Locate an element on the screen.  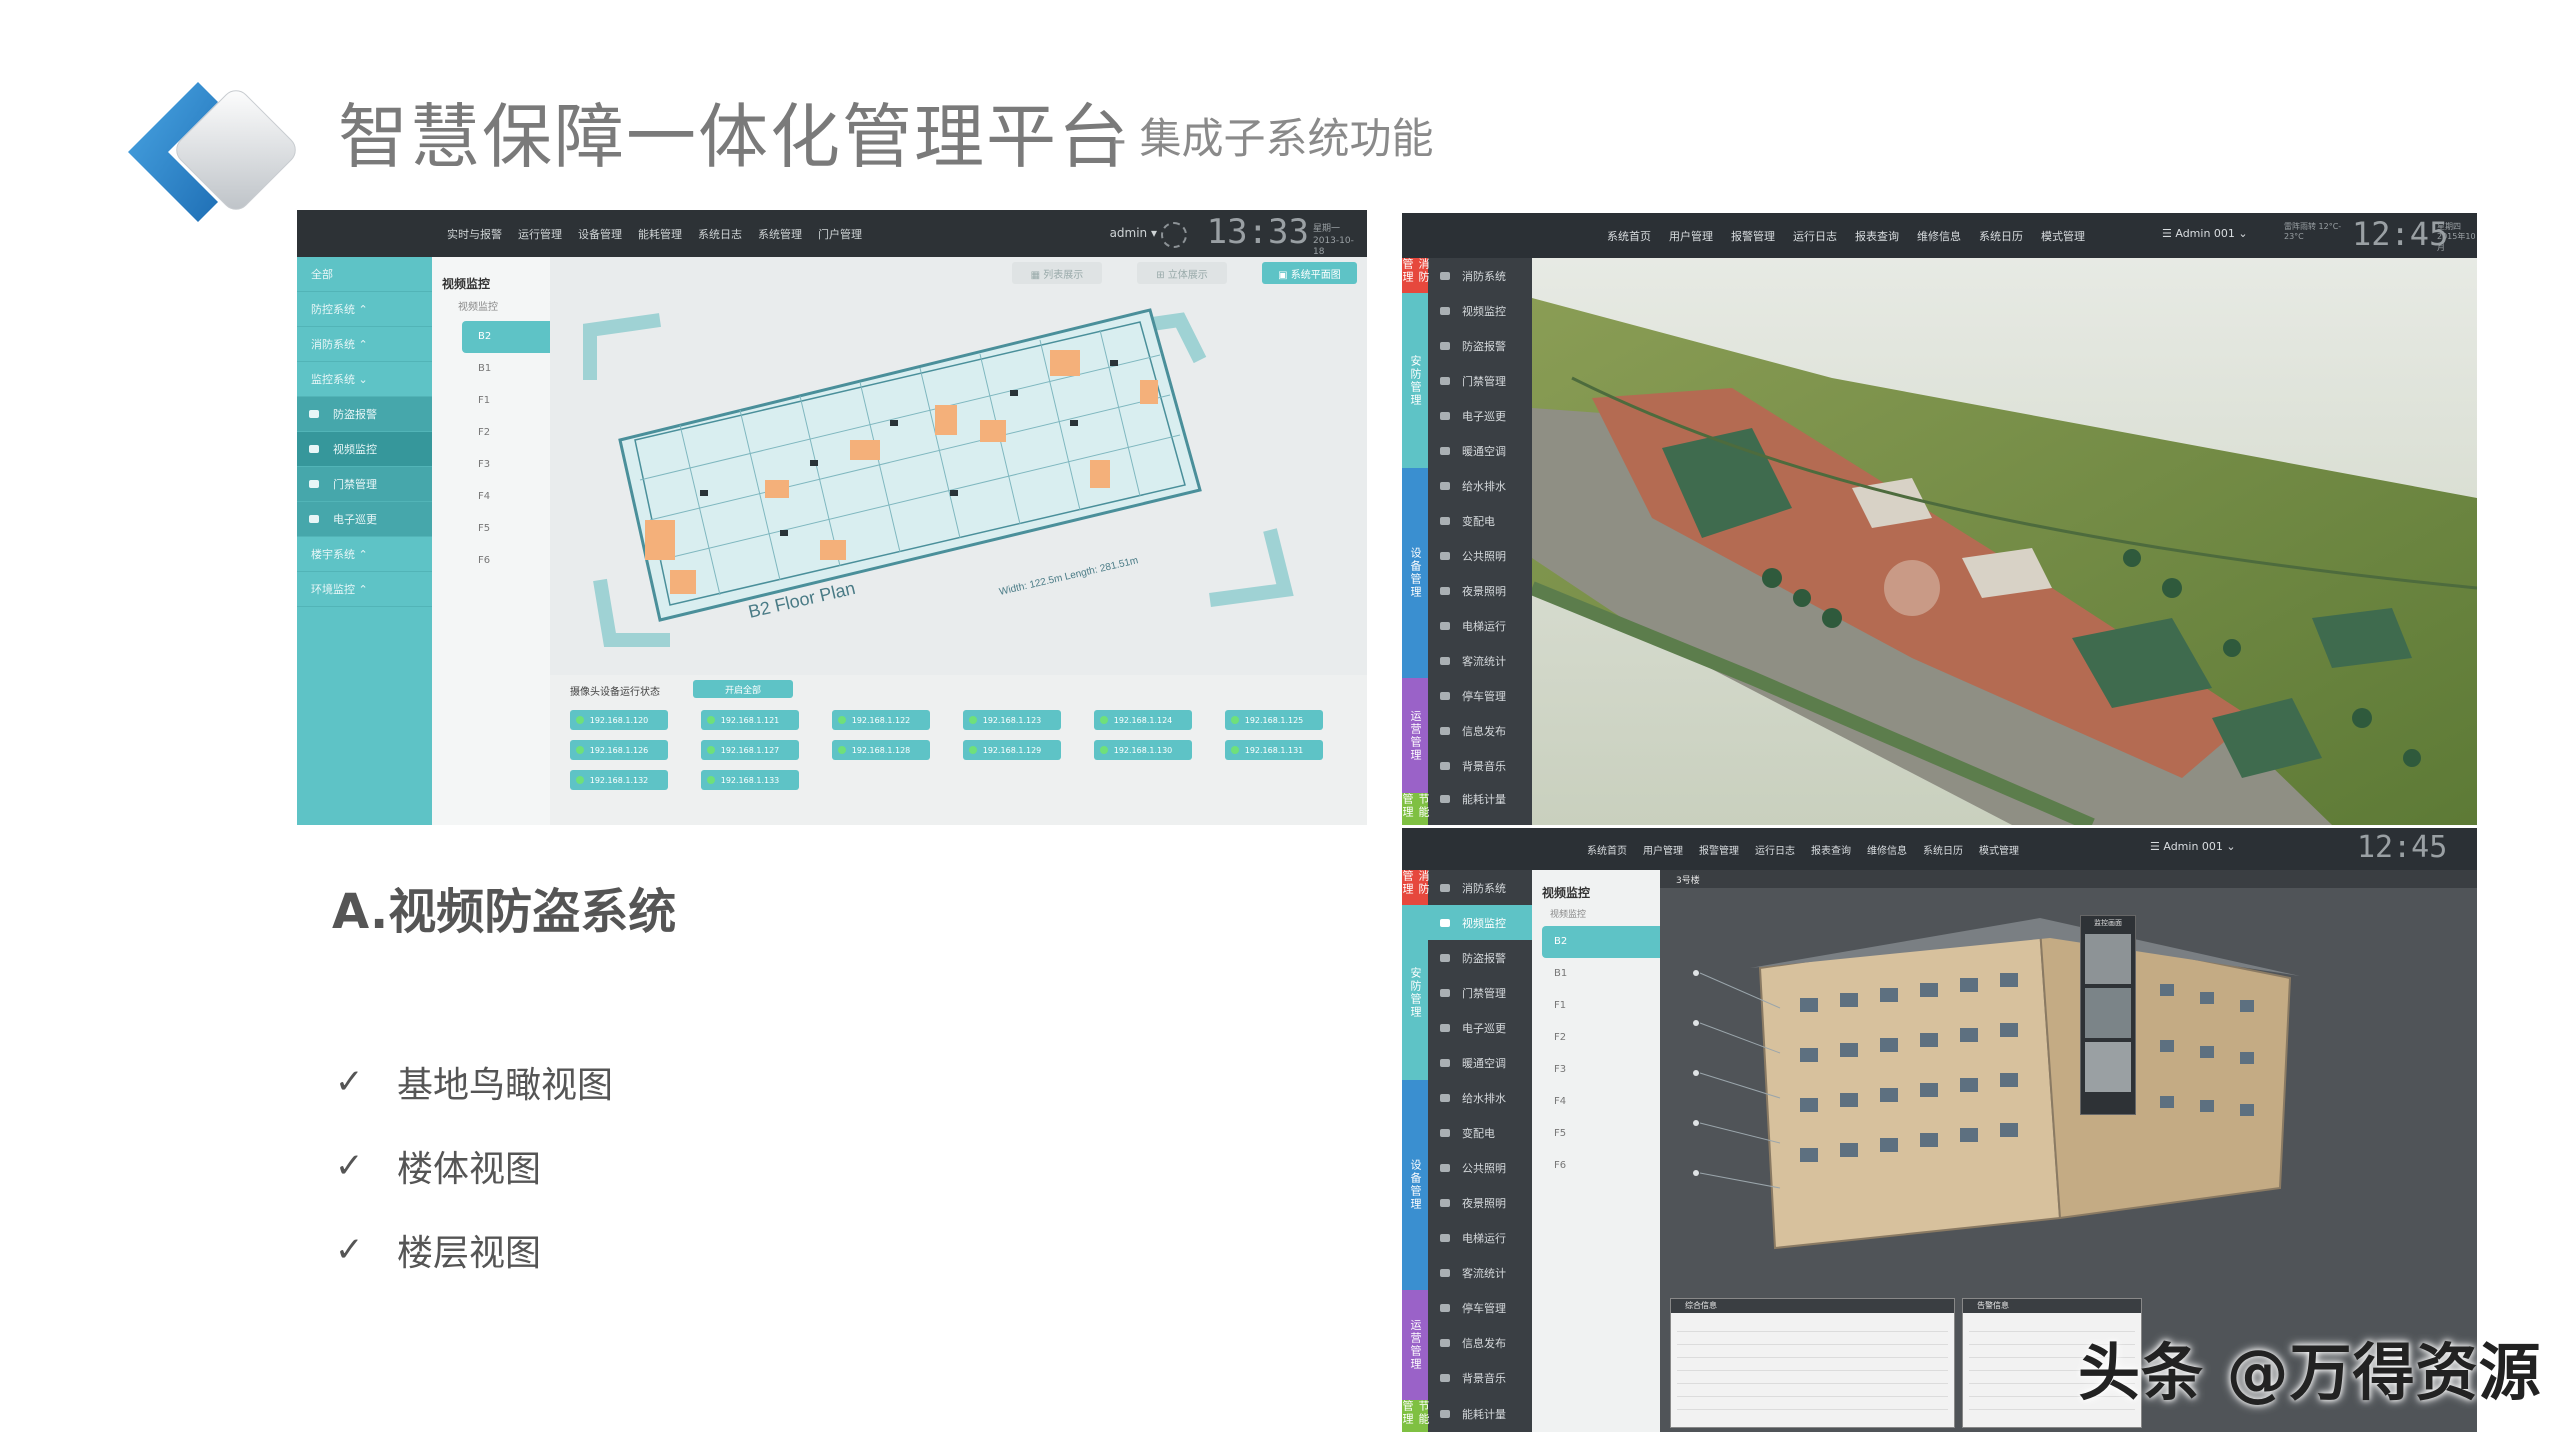
menu-item: 模式管理 is located at coordinates (1999, 849).